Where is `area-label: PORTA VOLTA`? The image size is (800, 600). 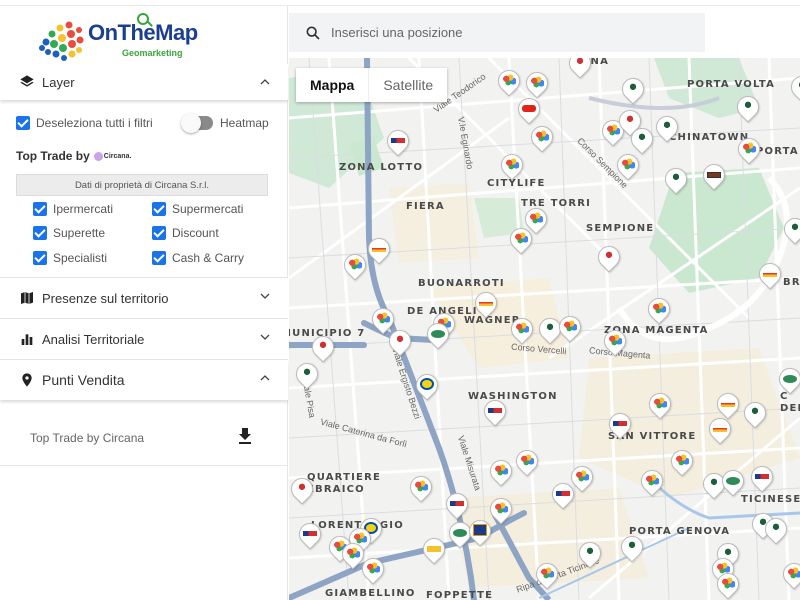 area-label: PORTA VOLTA is located at coordinates (731, 84).